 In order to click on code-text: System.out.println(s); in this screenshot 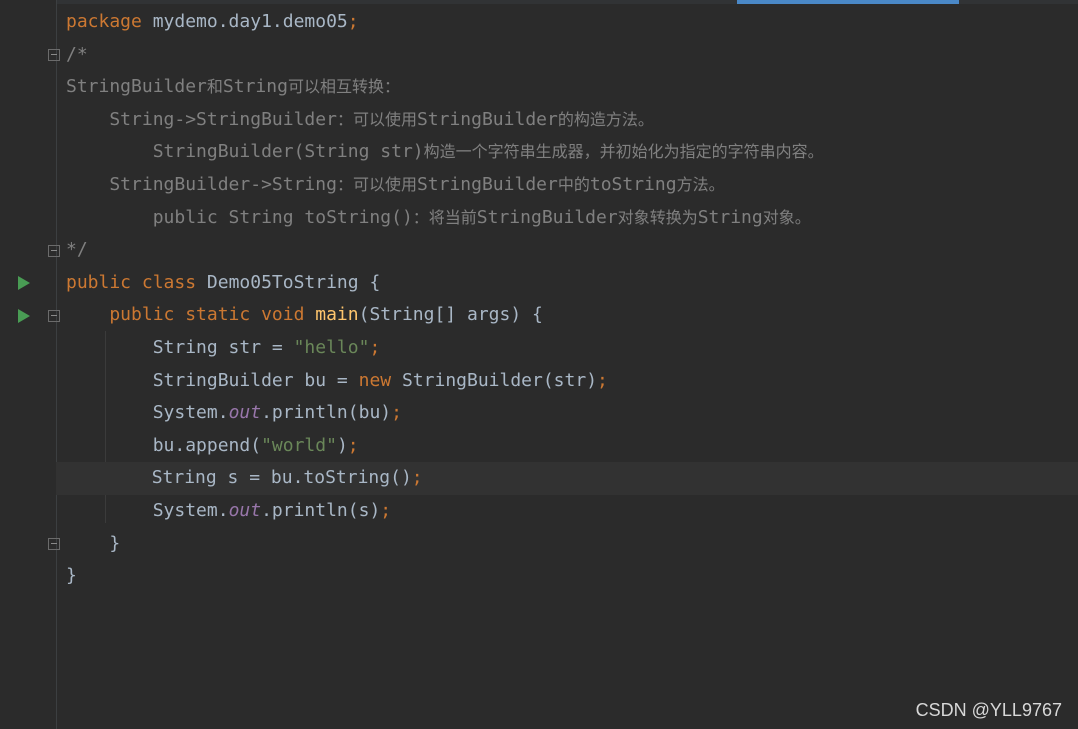, I will do `click(228, 511)`.